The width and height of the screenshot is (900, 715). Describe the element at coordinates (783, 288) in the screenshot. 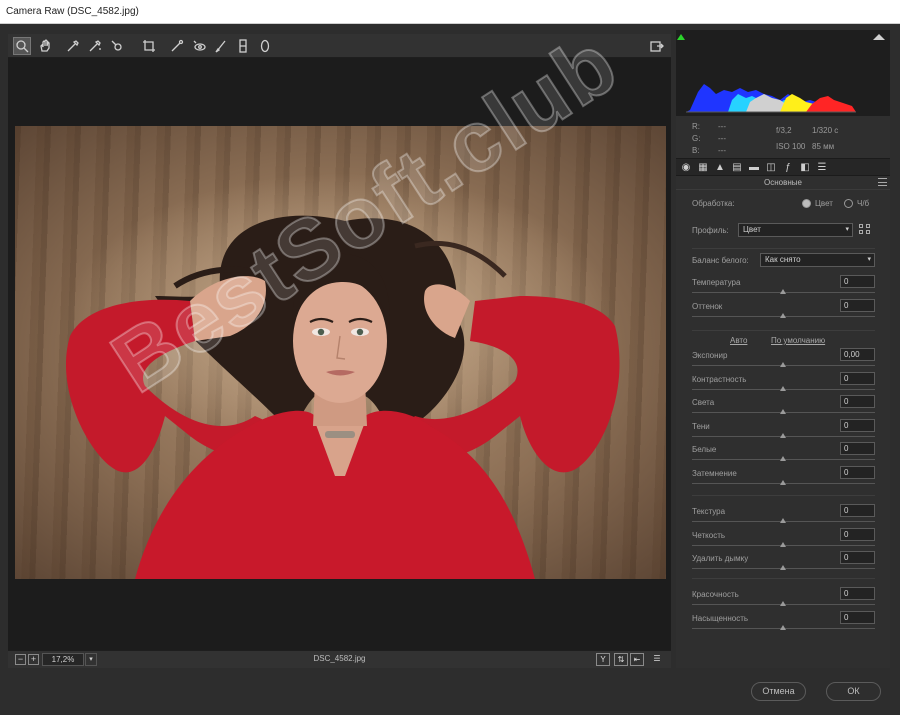

I see `slider-sliders_top-0: Температура 0` at that location.